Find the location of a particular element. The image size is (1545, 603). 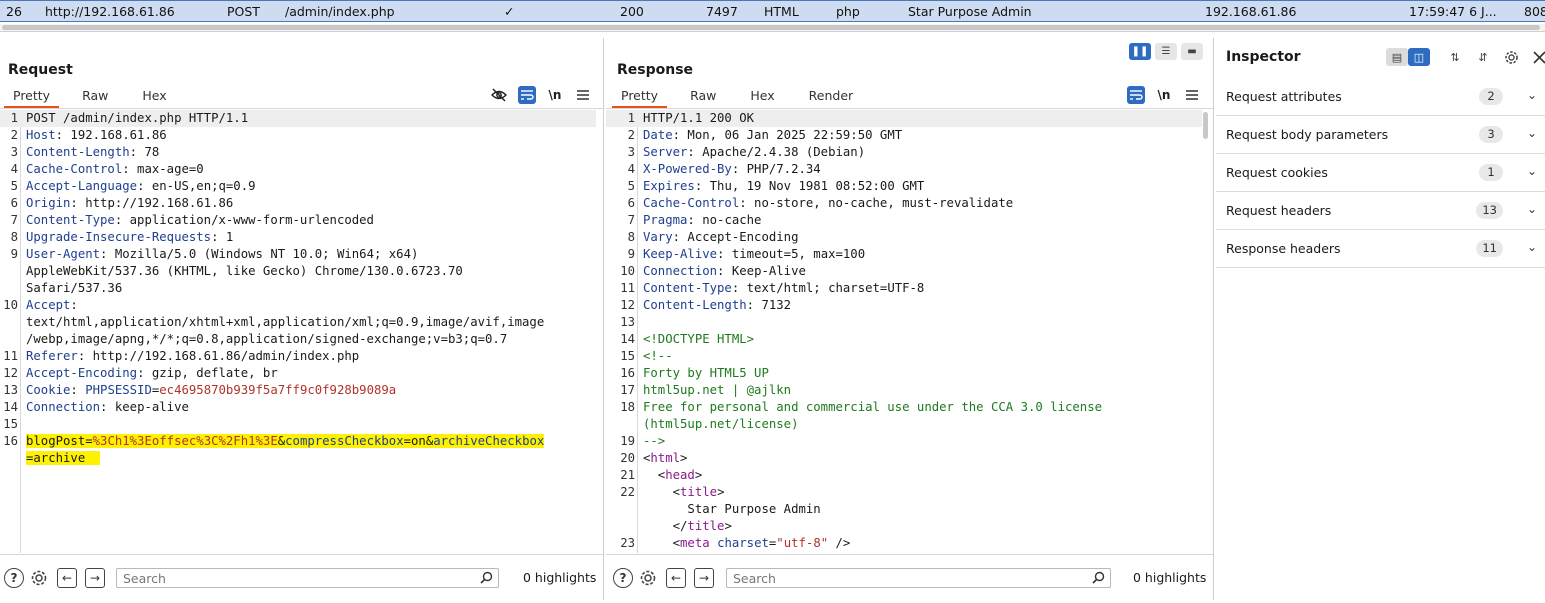

code-line: 10 Connection: Keep-Alive is located at coordinates (904, 271).